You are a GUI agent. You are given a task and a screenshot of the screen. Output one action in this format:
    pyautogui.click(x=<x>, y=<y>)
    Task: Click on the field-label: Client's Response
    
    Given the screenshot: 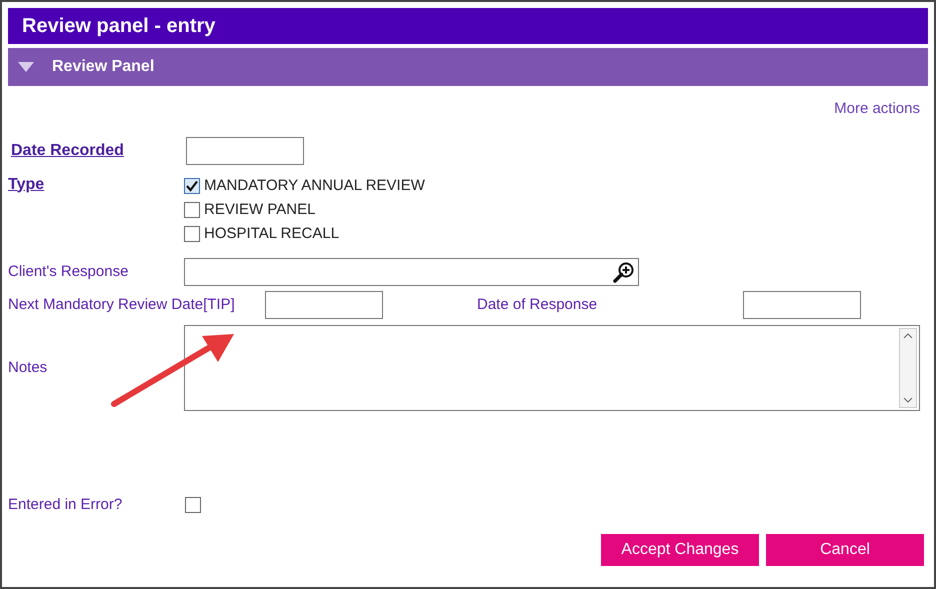 What is the action you would take?
    pyautogui.click(x=69, y=271)
    